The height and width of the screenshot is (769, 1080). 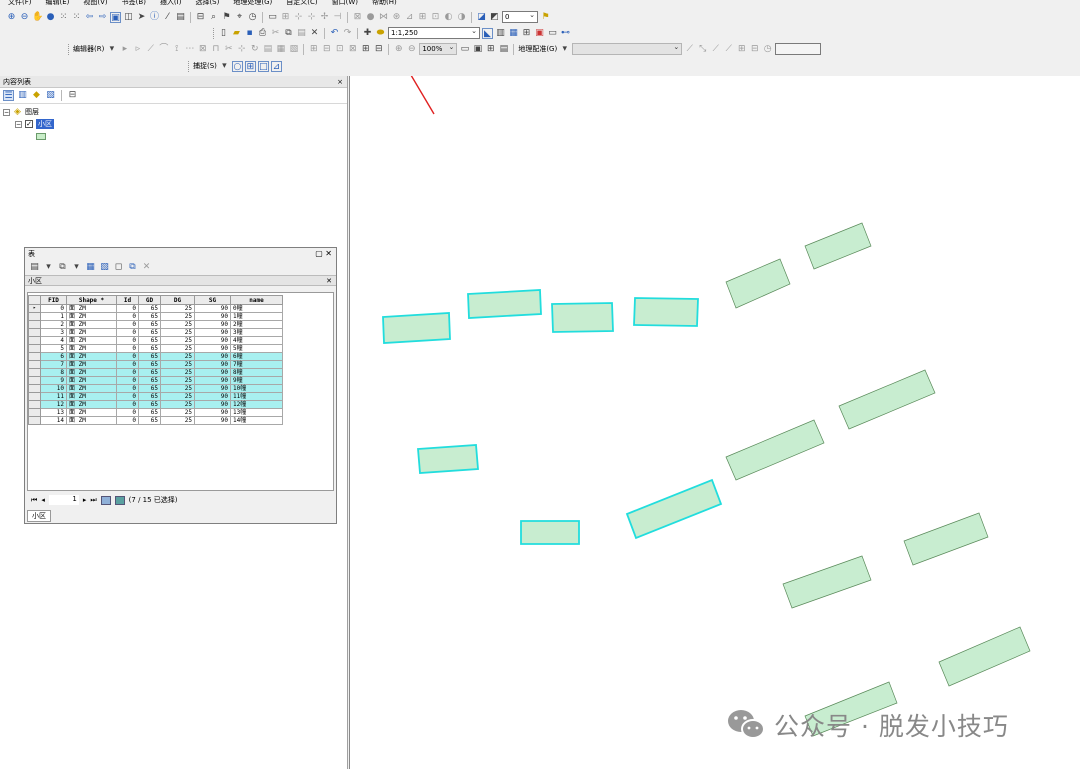 I want to click on full-extent-icon: ●, so click(x=50, y=17).